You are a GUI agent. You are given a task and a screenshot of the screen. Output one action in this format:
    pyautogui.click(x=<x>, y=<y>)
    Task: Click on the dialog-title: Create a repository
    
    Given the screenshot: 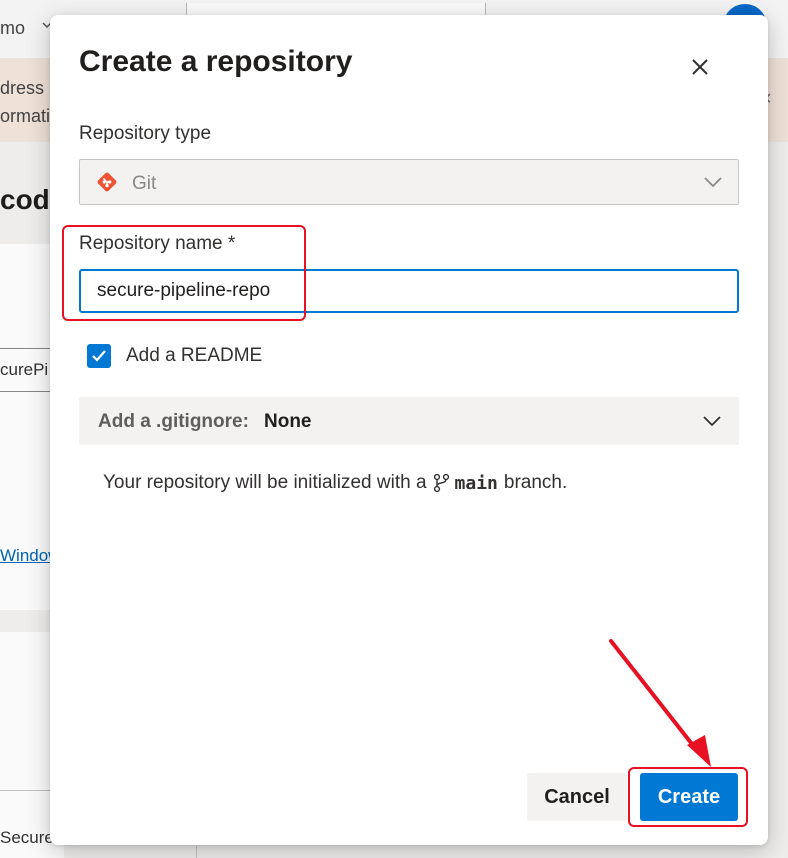 What is the action you would take?
    pyautogui.click(x=216, y=61)
    